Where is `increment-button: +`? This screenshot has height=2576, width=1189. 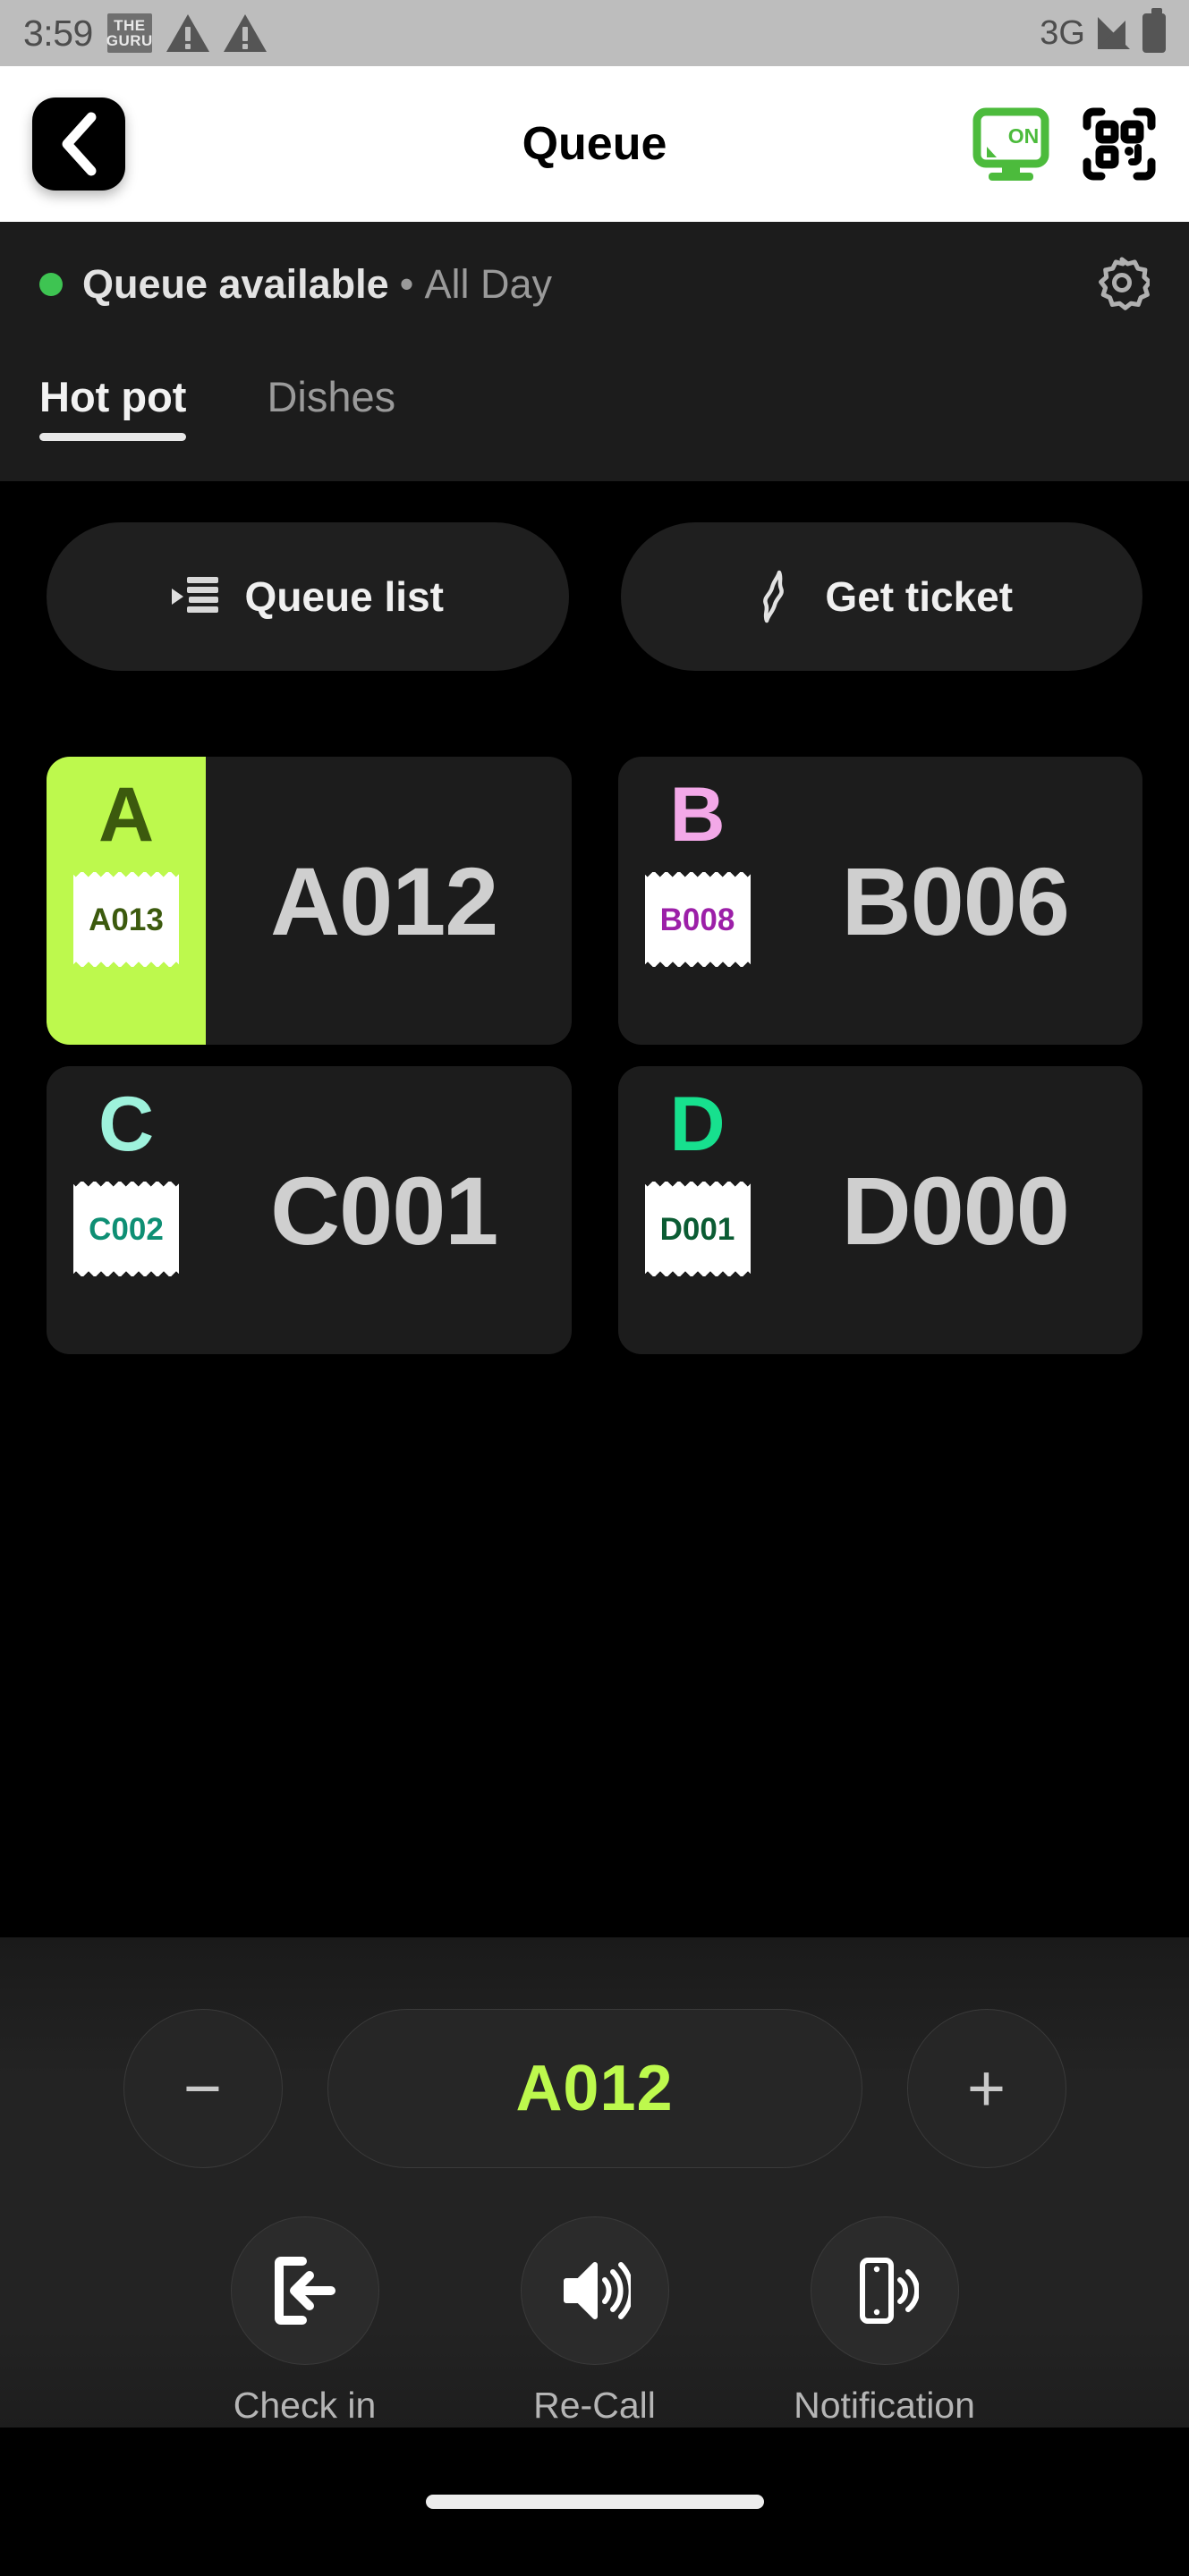 increment-button: + is located at coordinates (986, 2088).